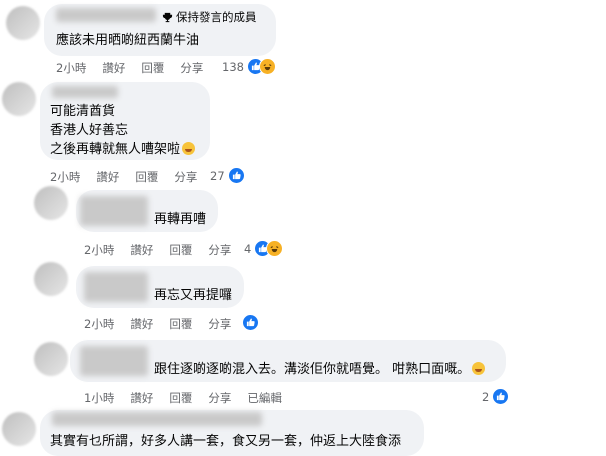  What do you see at coordinates (248, 248) in the screenshot?
I see `reaction-count: 4` at bounding box center [248, 248].